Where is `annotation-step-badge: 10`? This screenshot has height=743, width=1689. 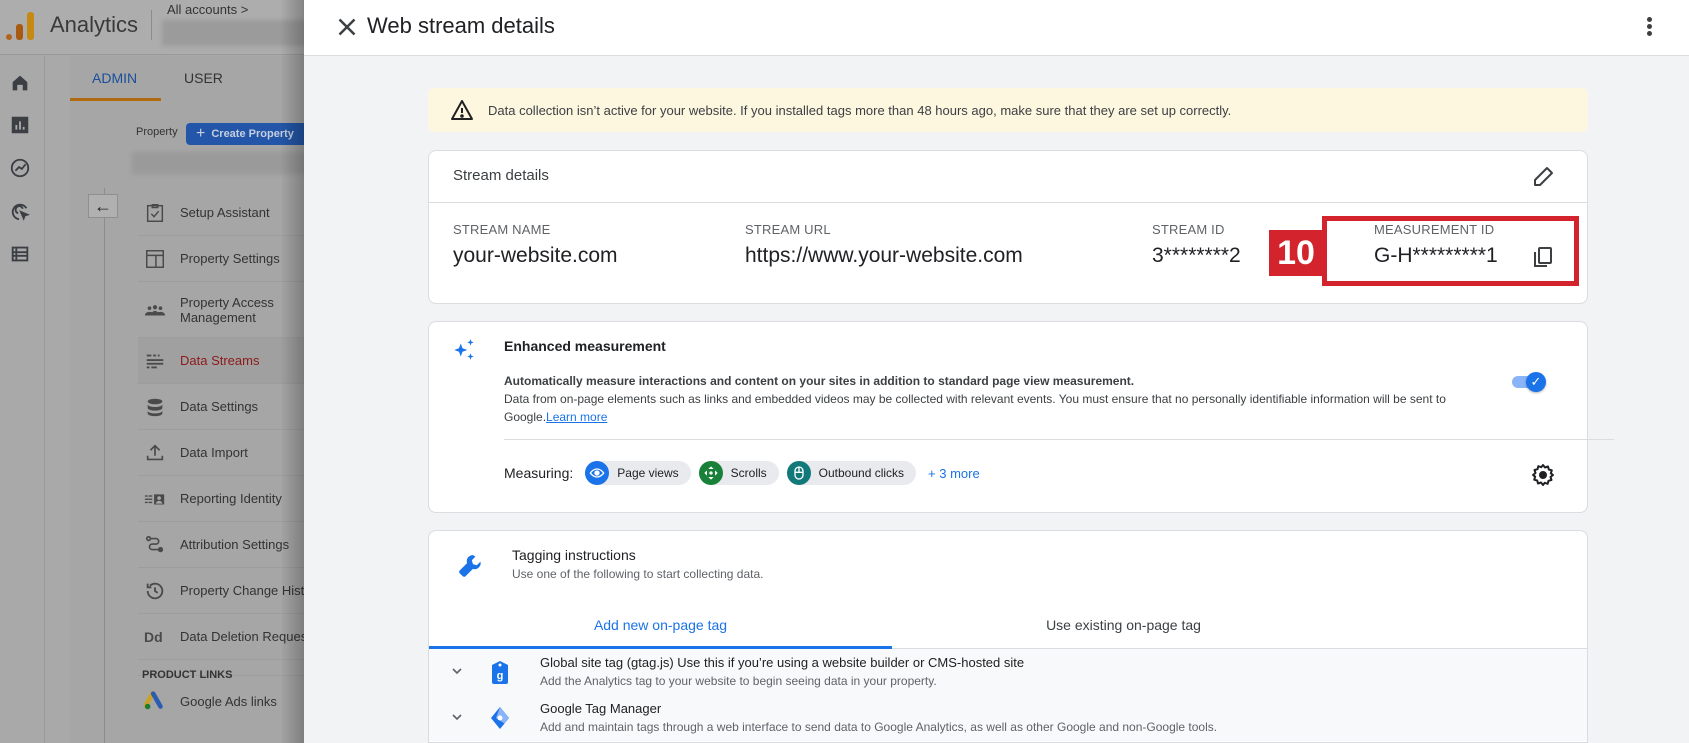
annotation-step-badge: 10 is located at coordinates (1296, 253).